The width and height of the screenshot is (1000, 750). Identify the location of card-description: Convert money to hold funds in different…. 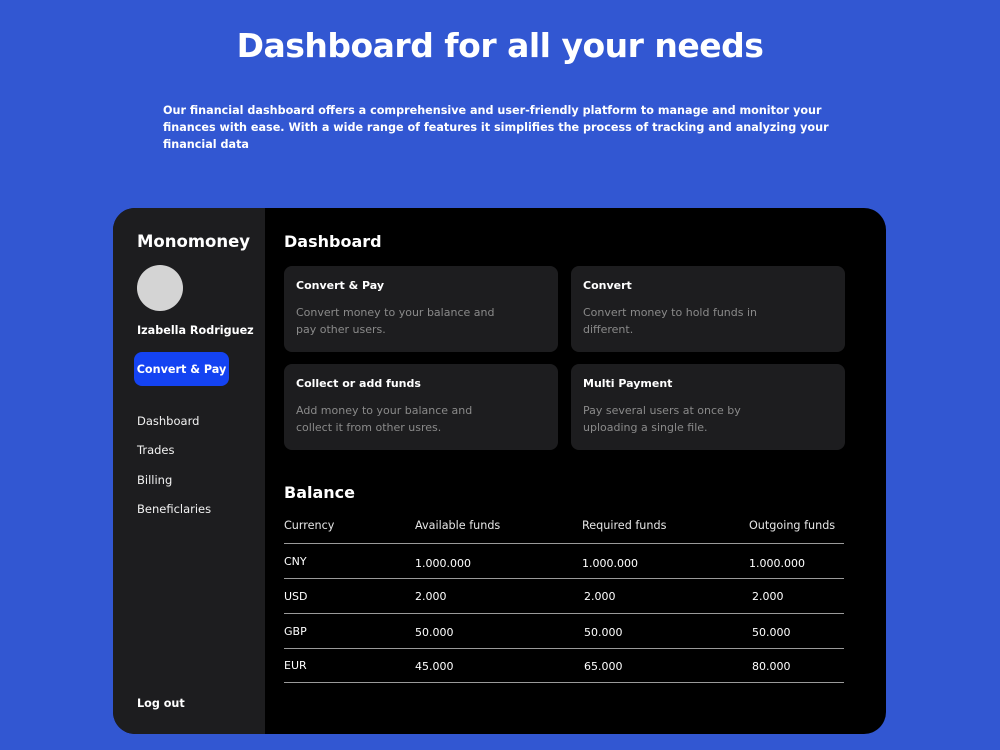
(670, 321).